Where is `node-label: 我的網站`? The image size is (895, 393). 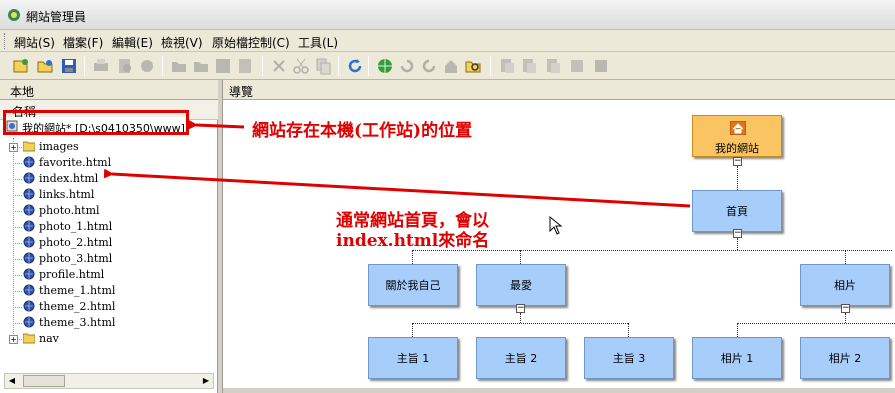 node-label: 我的網站 is located at coordinates (737, 148).